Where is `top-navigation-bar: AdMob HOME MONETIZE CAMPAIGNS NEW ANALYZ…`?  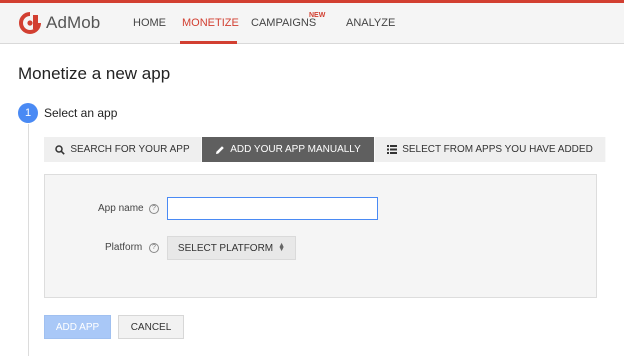
top-navigation-bar: AdMob HOME MONETIZE CAMPAIGNS NEW ANALYZ… is located at coordinates (312, 23).